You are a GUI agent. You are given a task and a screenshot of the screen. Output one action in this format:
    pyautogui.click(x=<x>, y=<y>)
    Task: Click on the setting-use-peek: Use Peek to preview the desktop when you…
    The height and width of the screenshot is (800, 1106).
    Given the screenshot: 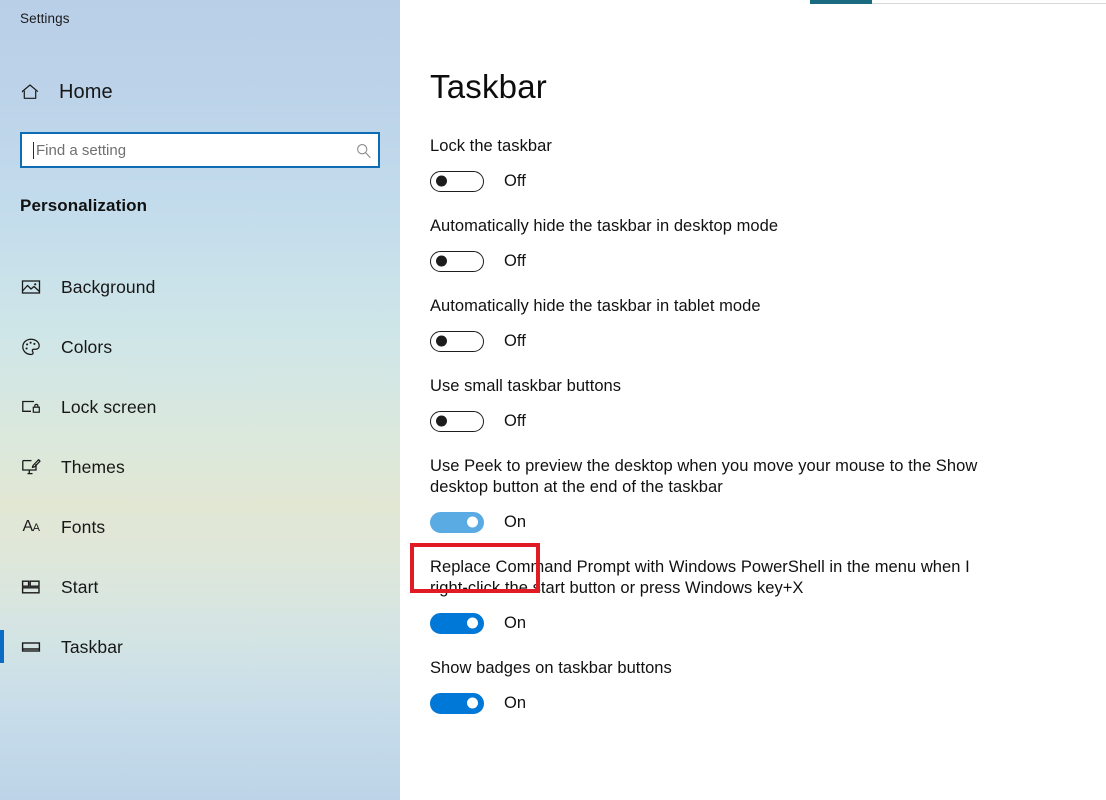 What is the action you would take?
    pyautogui.click(x=730, y=497)
    